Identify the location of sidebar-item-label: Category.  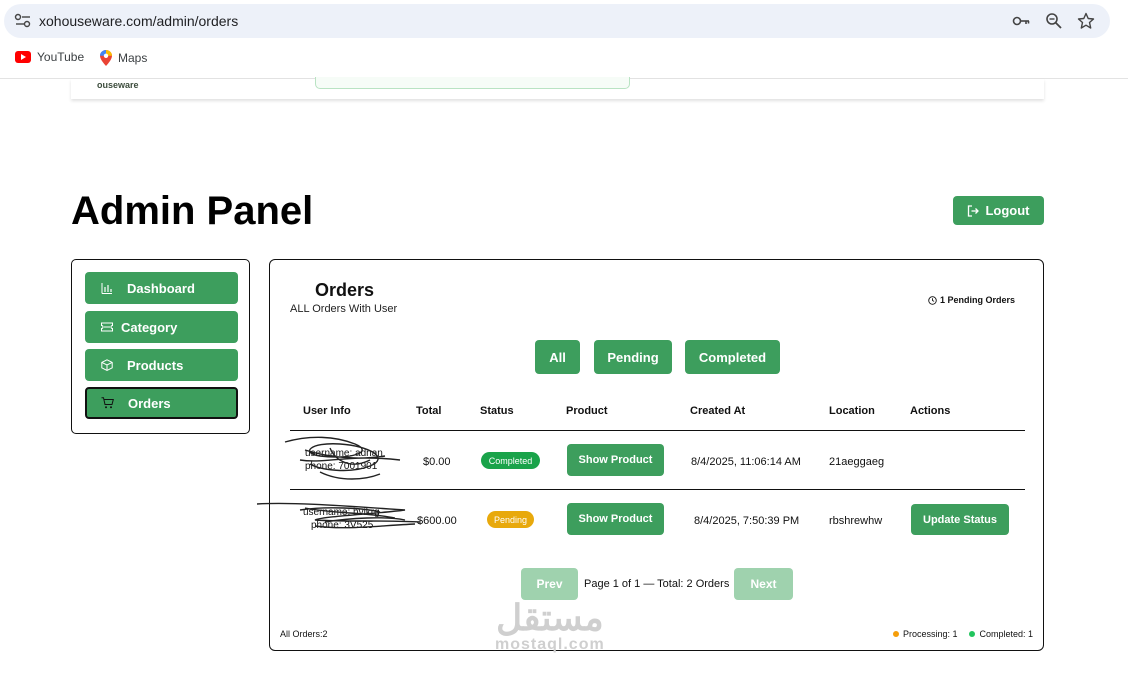
(149, 327).